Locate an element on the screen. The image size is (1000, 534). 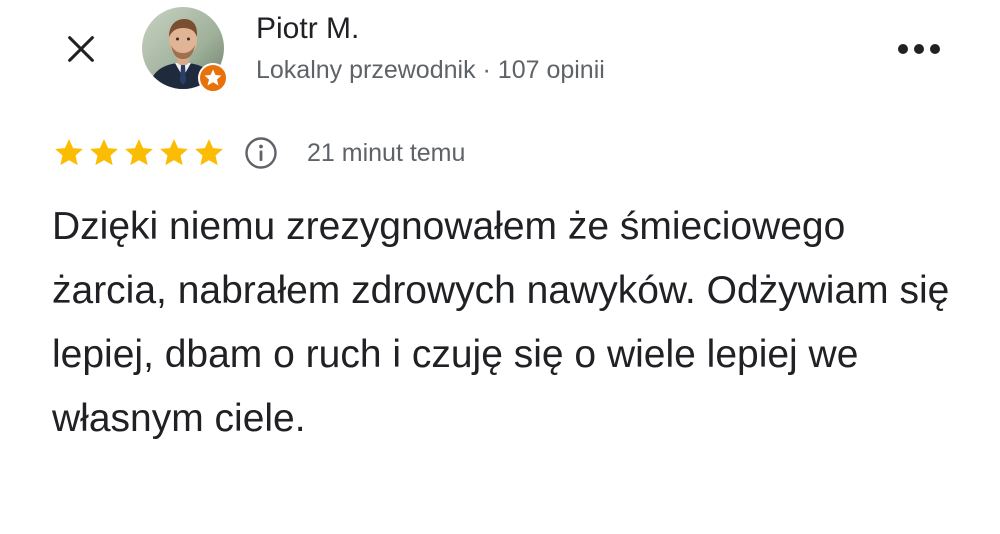
star-rating is located at coordinates (139, 153).